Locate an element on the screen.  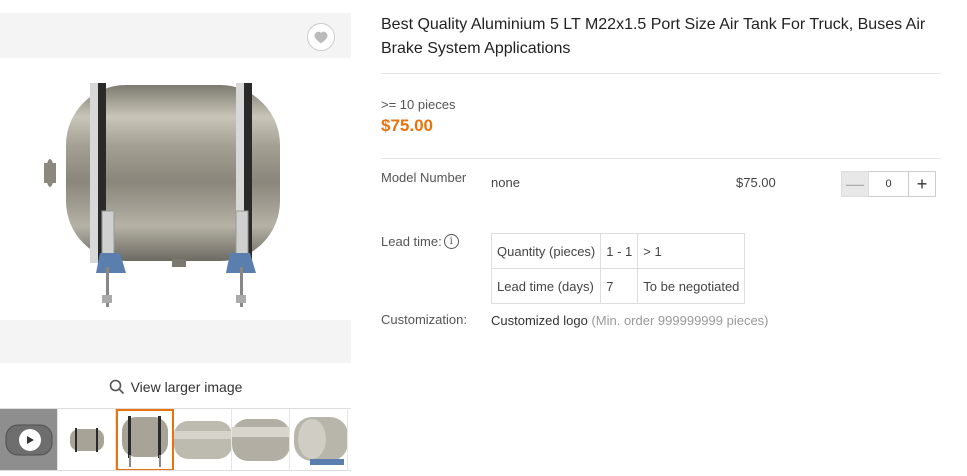
table-cell: > 1 is located at coordinates (691, 251).